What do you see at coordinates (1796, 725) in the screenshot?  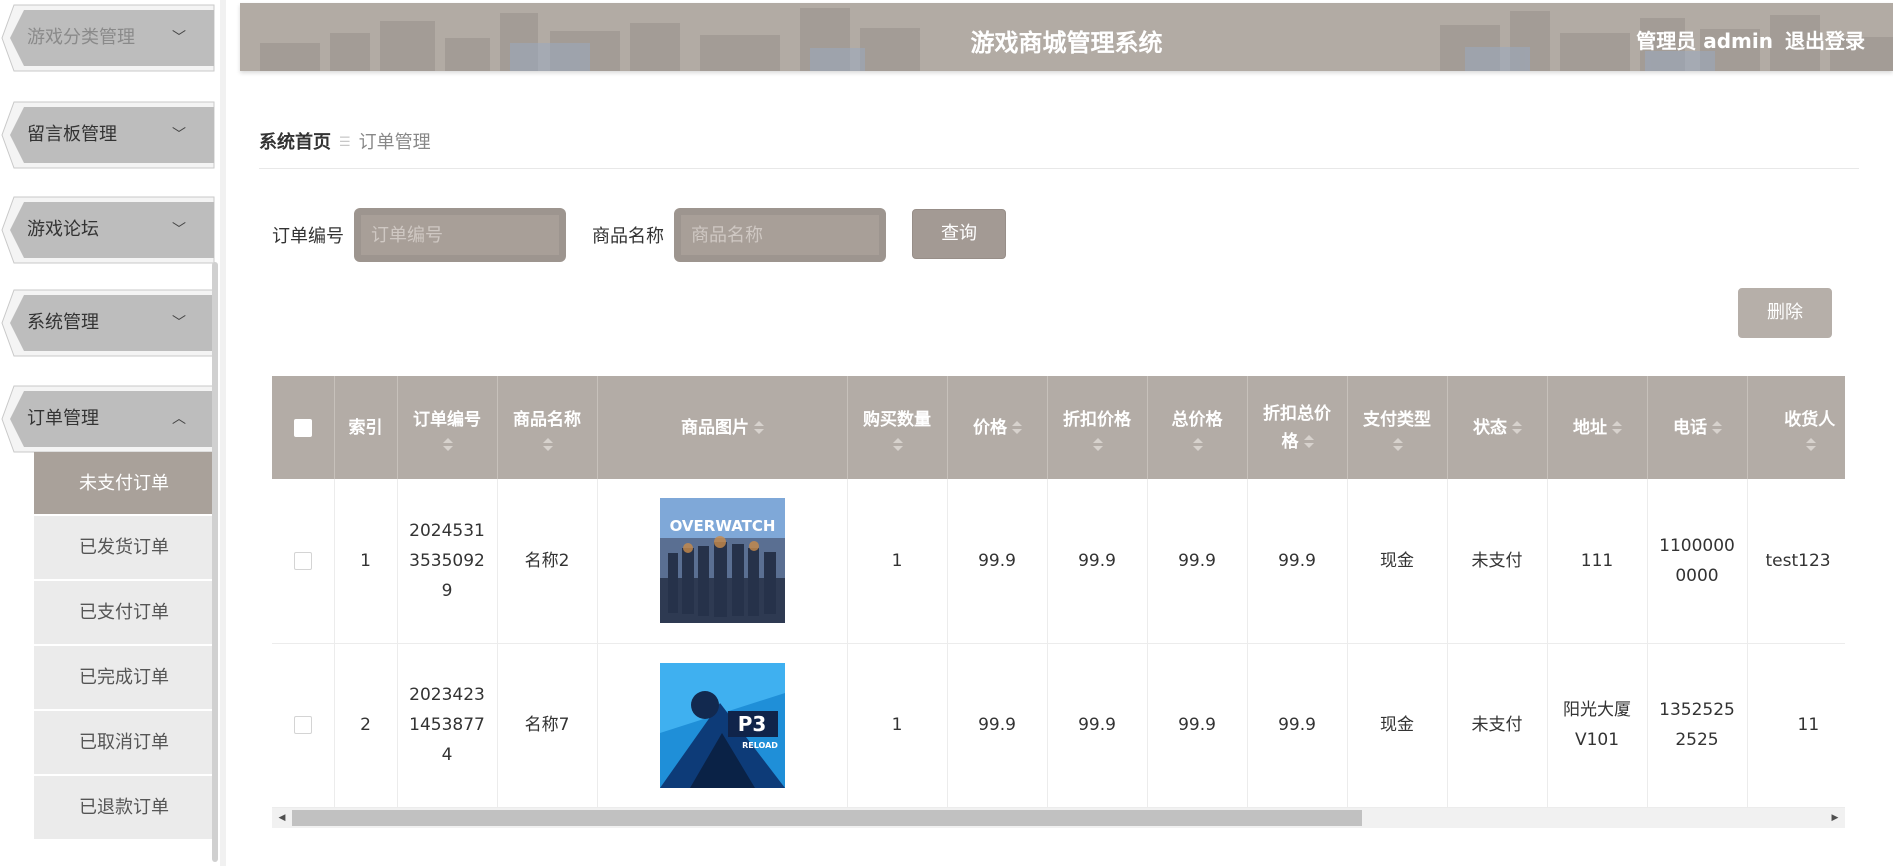 I see `cell-receiver: 11` at bounding box center [1796, 725].